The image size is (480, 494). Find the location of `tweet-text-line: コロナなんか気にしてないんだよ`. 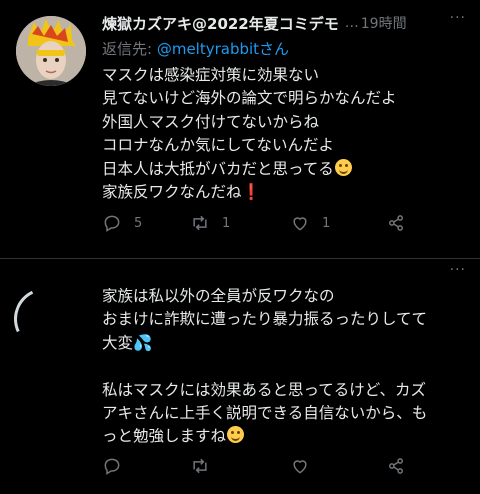

tweet-text-line: コロナなんか気にしてないんだよ is located at coordinates (218, 145).